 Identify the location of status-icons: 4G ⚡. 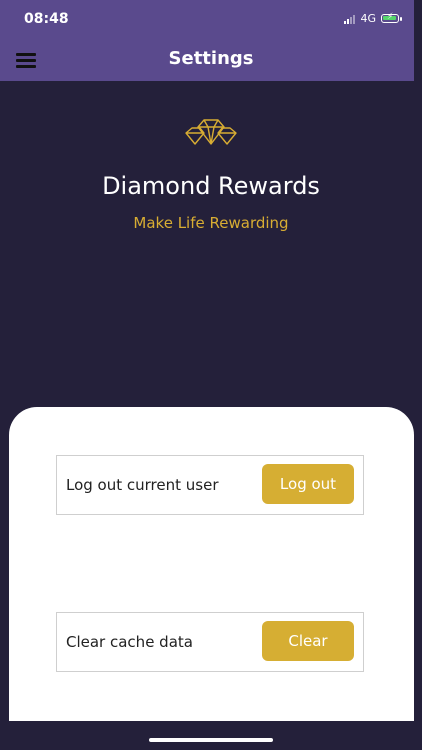
(373, 18).